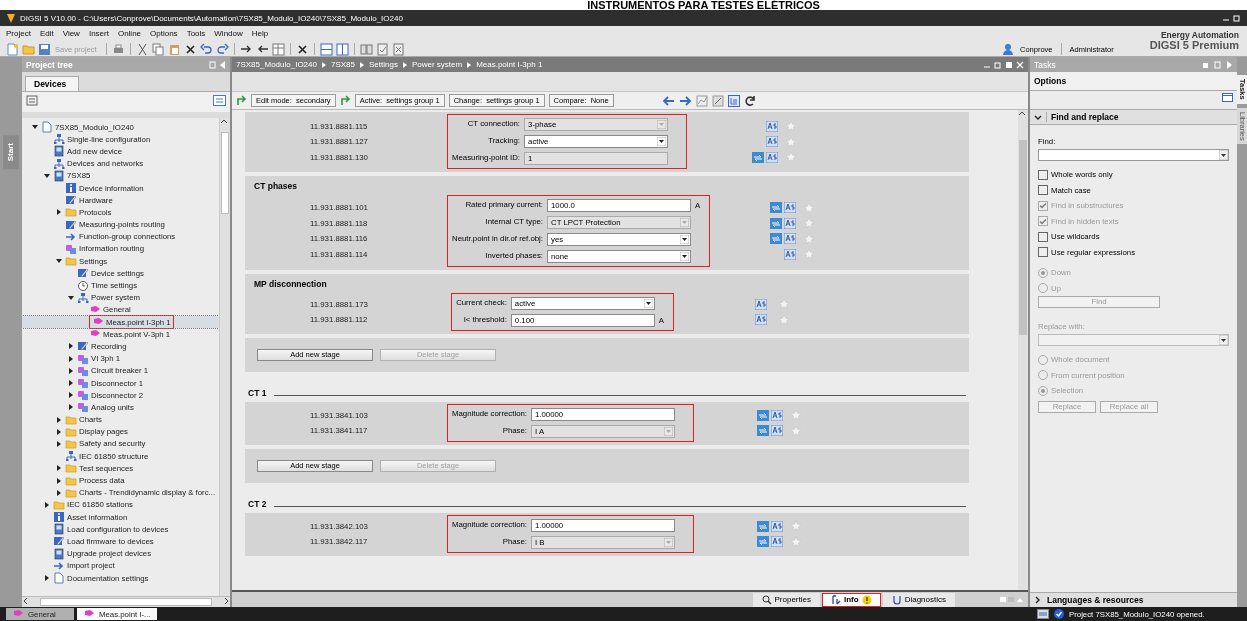  What do you see at coordinates (1227, 97) in the screenshot?
I see `window-icon` at bounding box center [1227, 97].